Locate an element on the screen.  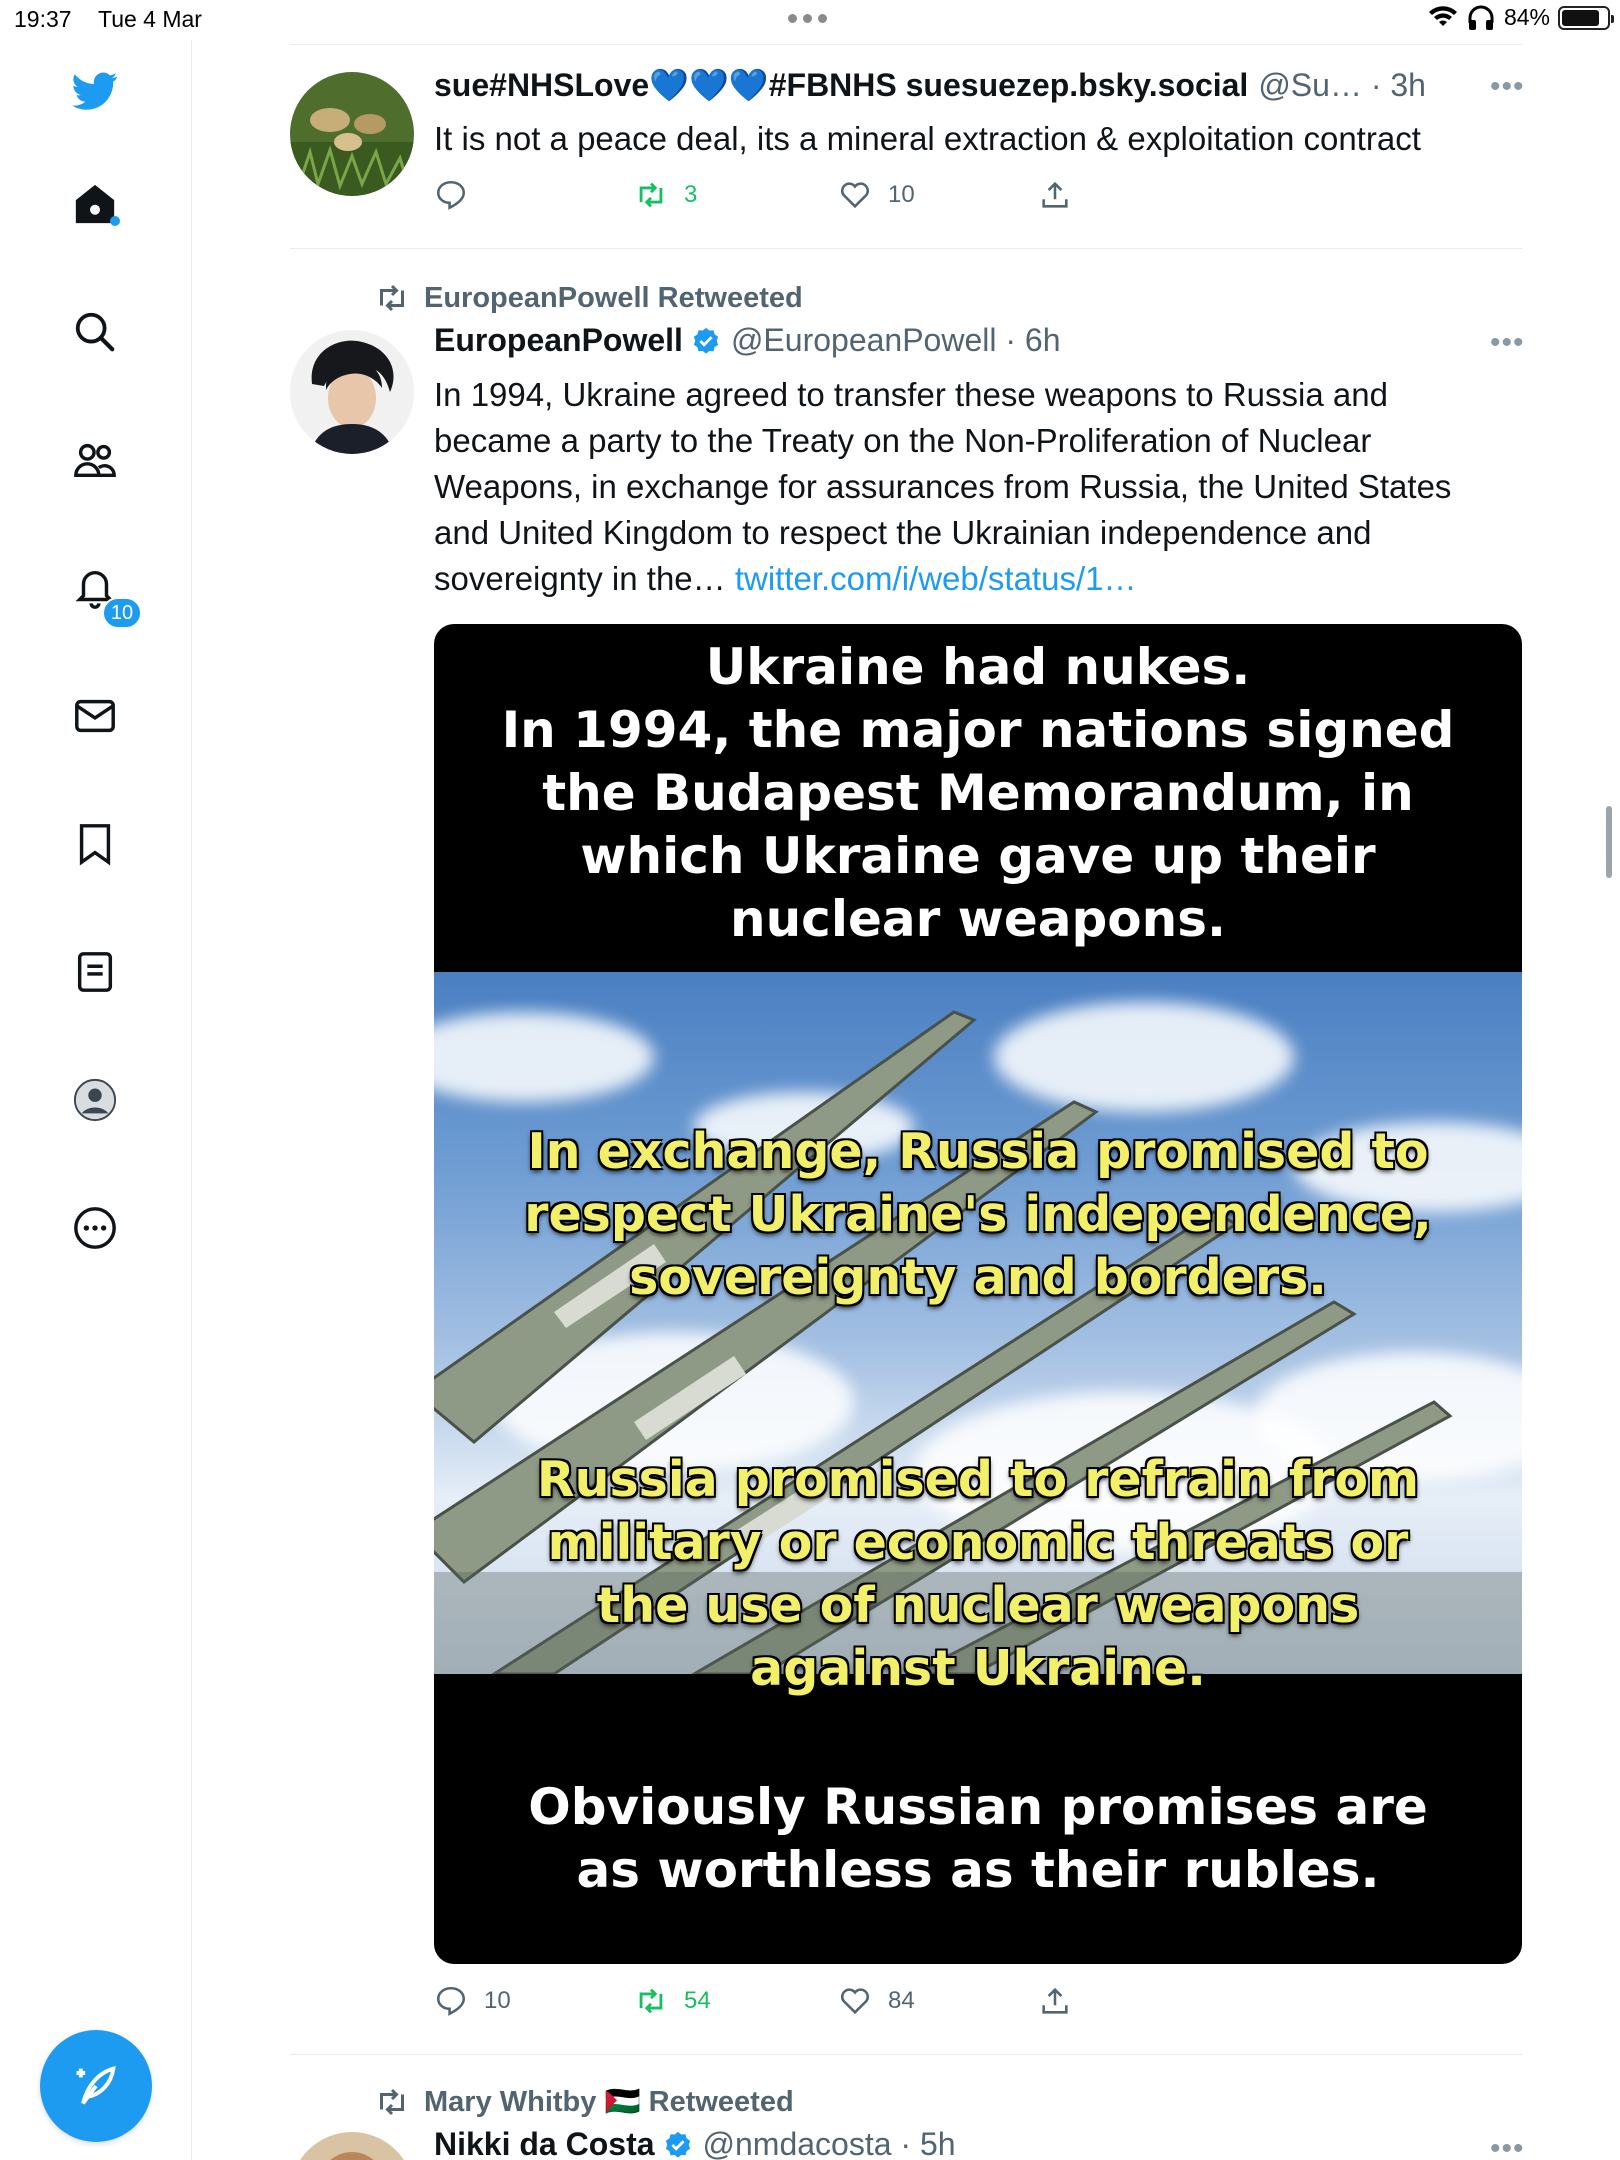
compose-tweet-button is located at coordinates (96, 2086).